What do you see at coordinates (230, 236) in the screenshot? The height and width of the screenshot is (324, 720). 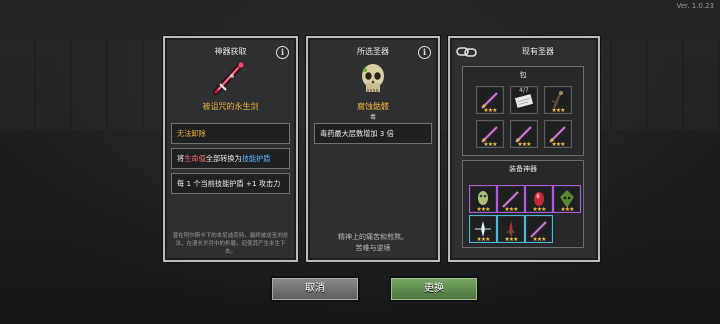 I see `footer-line: 曾在阿尔斯卡下的本尼迪克特，最终被送至刘总` at bounding box center [230, 236].